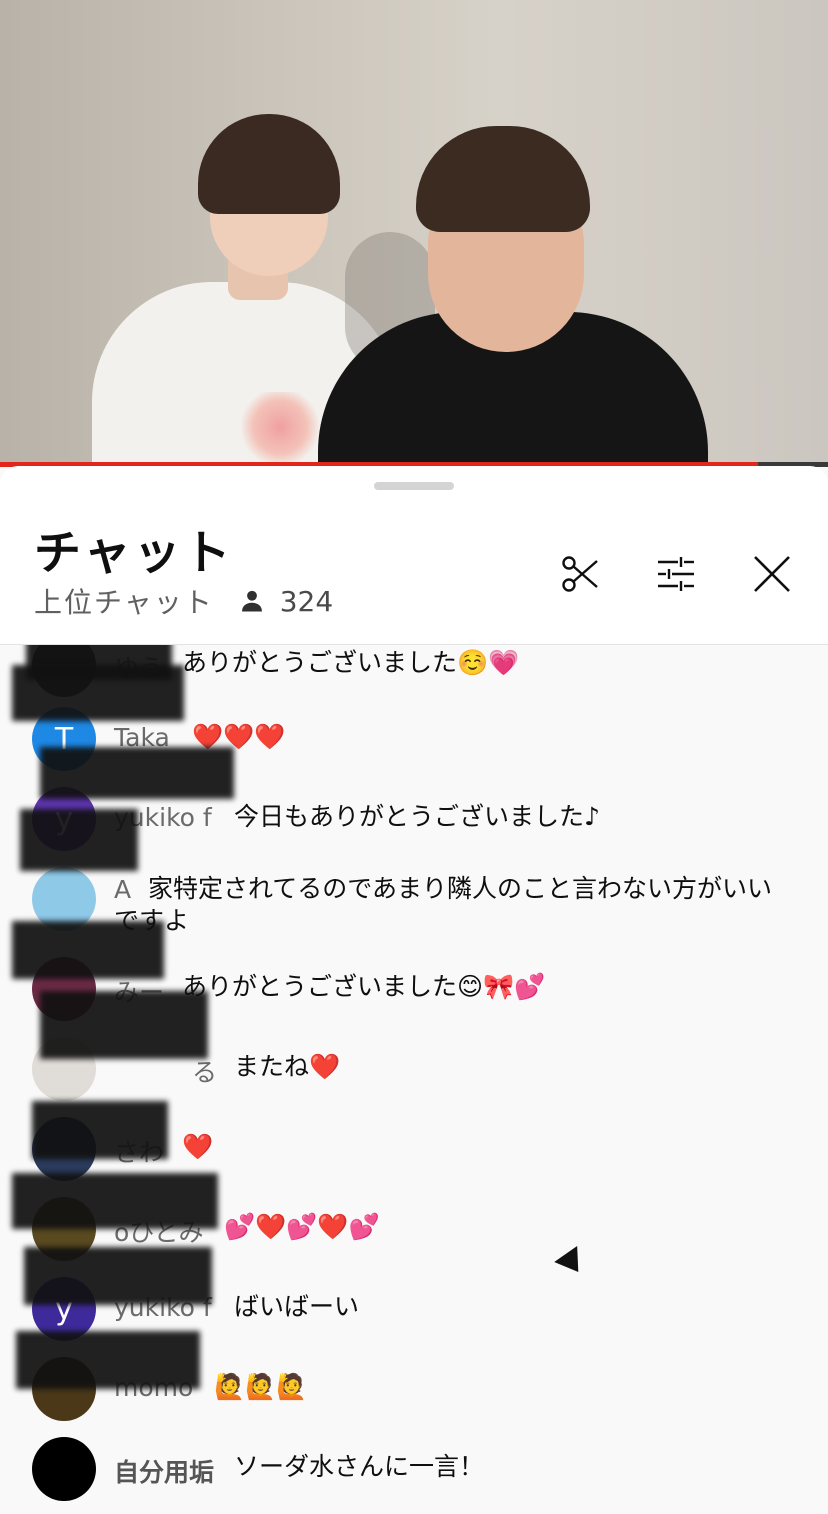 This screenshot has width=828, height=1514. Describe the element at coordinates (302, 1226) in the screenshot. I see `message-text: 💕❤️💕❤️💕` at that location.